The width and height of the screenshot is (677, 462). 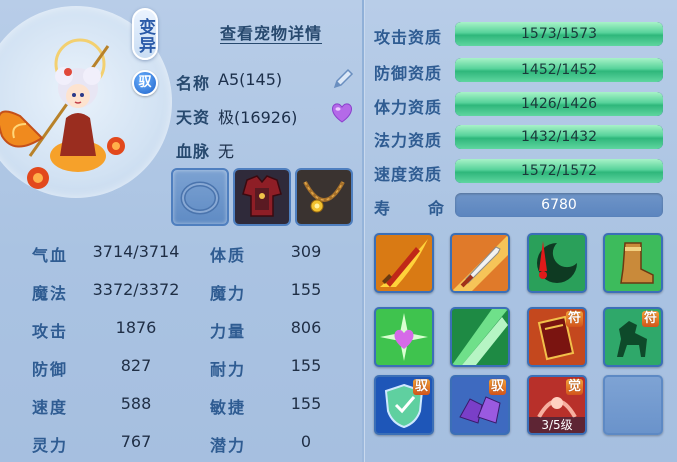 I want to click on aptitude-label: 防御资质, so click(x=408, y=73).